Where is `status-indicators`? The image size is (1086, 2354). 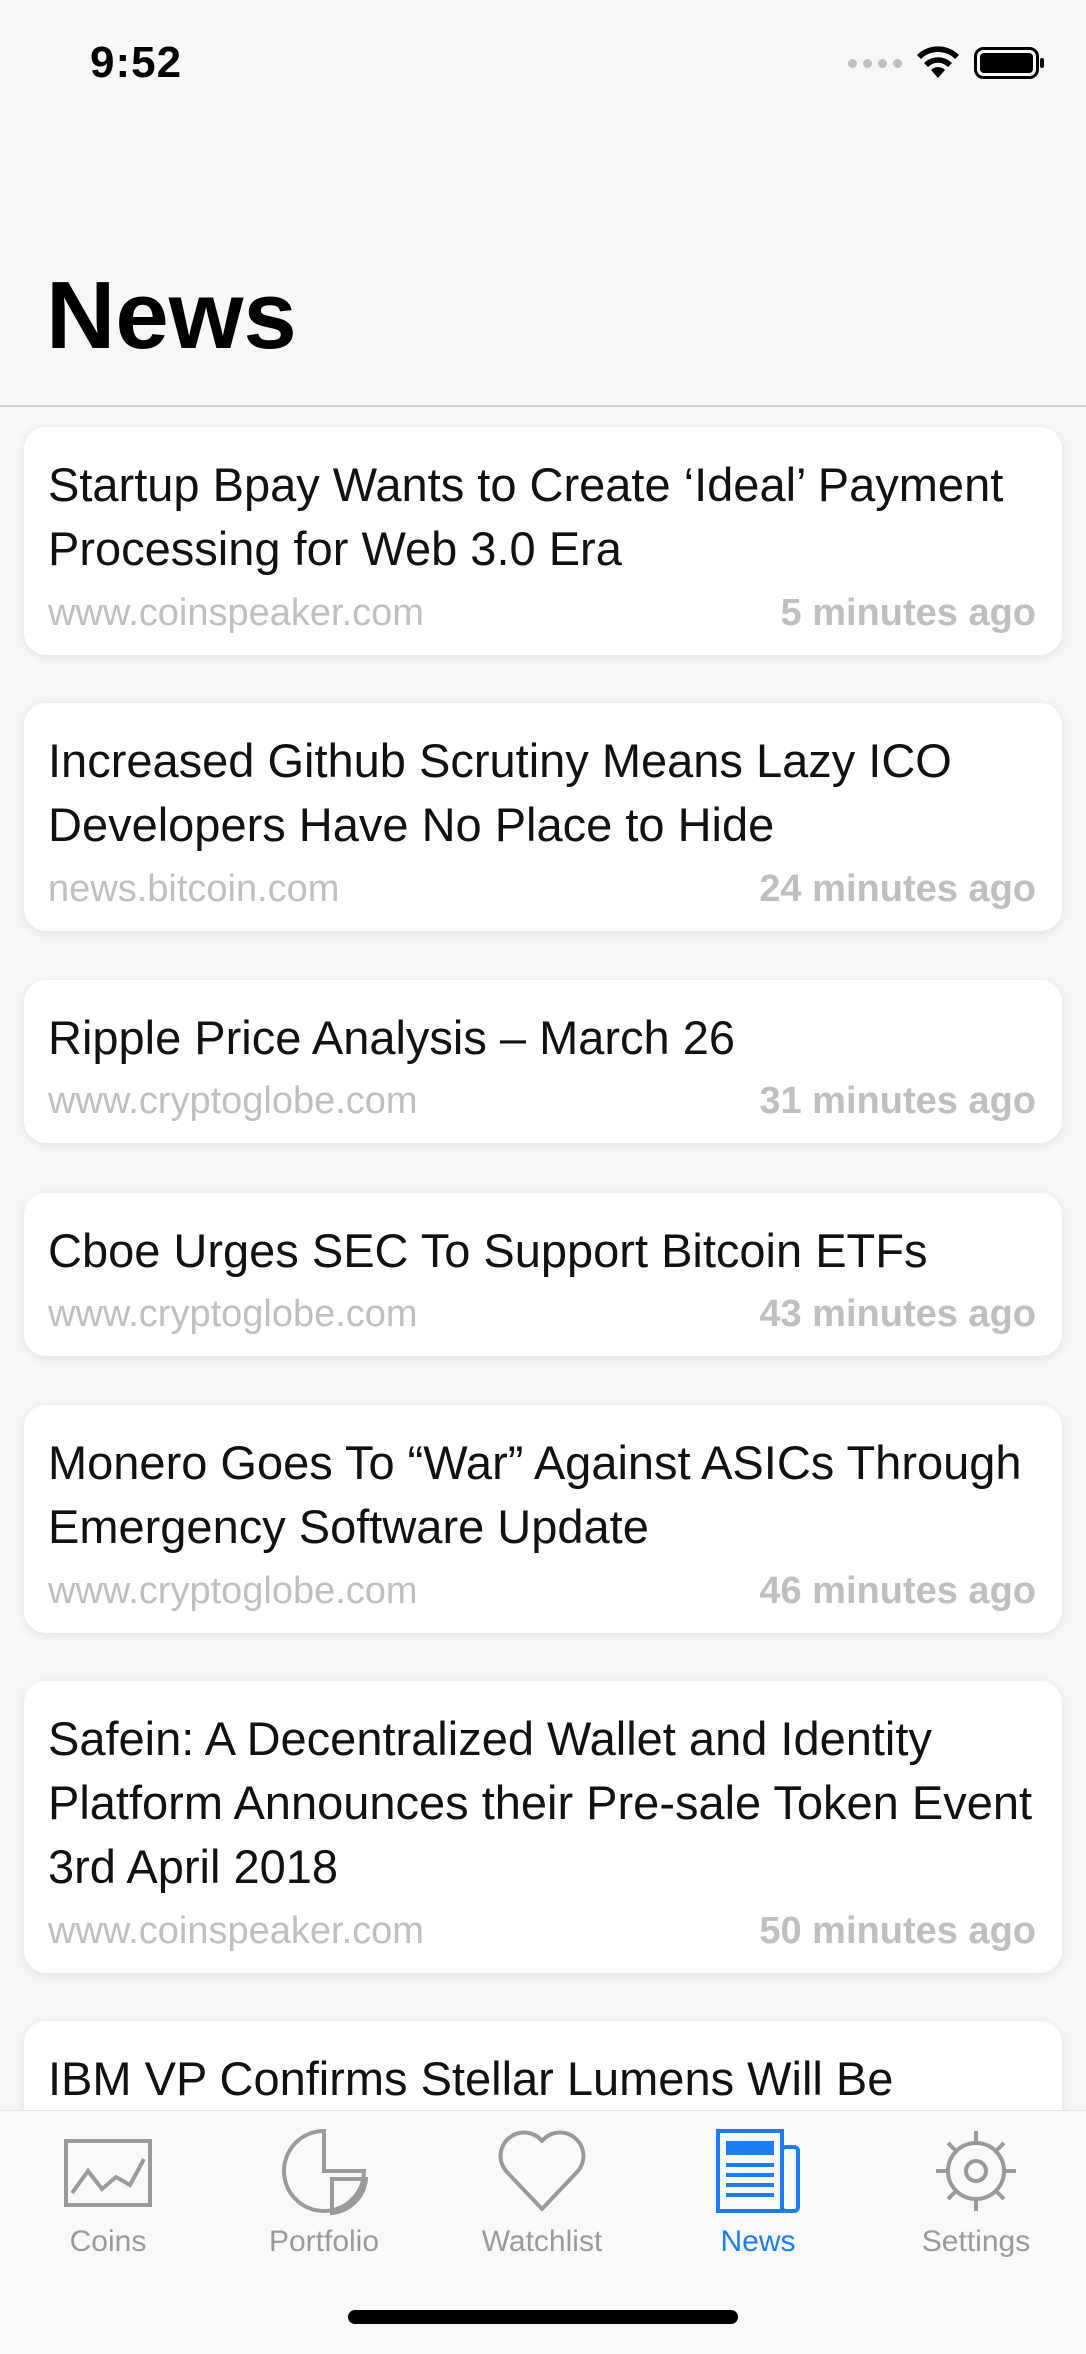
status-indicators is located at coordinates (947, 63).